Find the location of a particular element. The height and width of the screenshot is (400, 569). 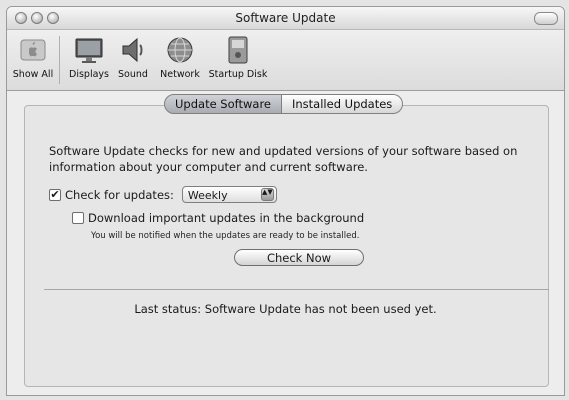

window-title: Software Update is located at coordinates (285, 18).